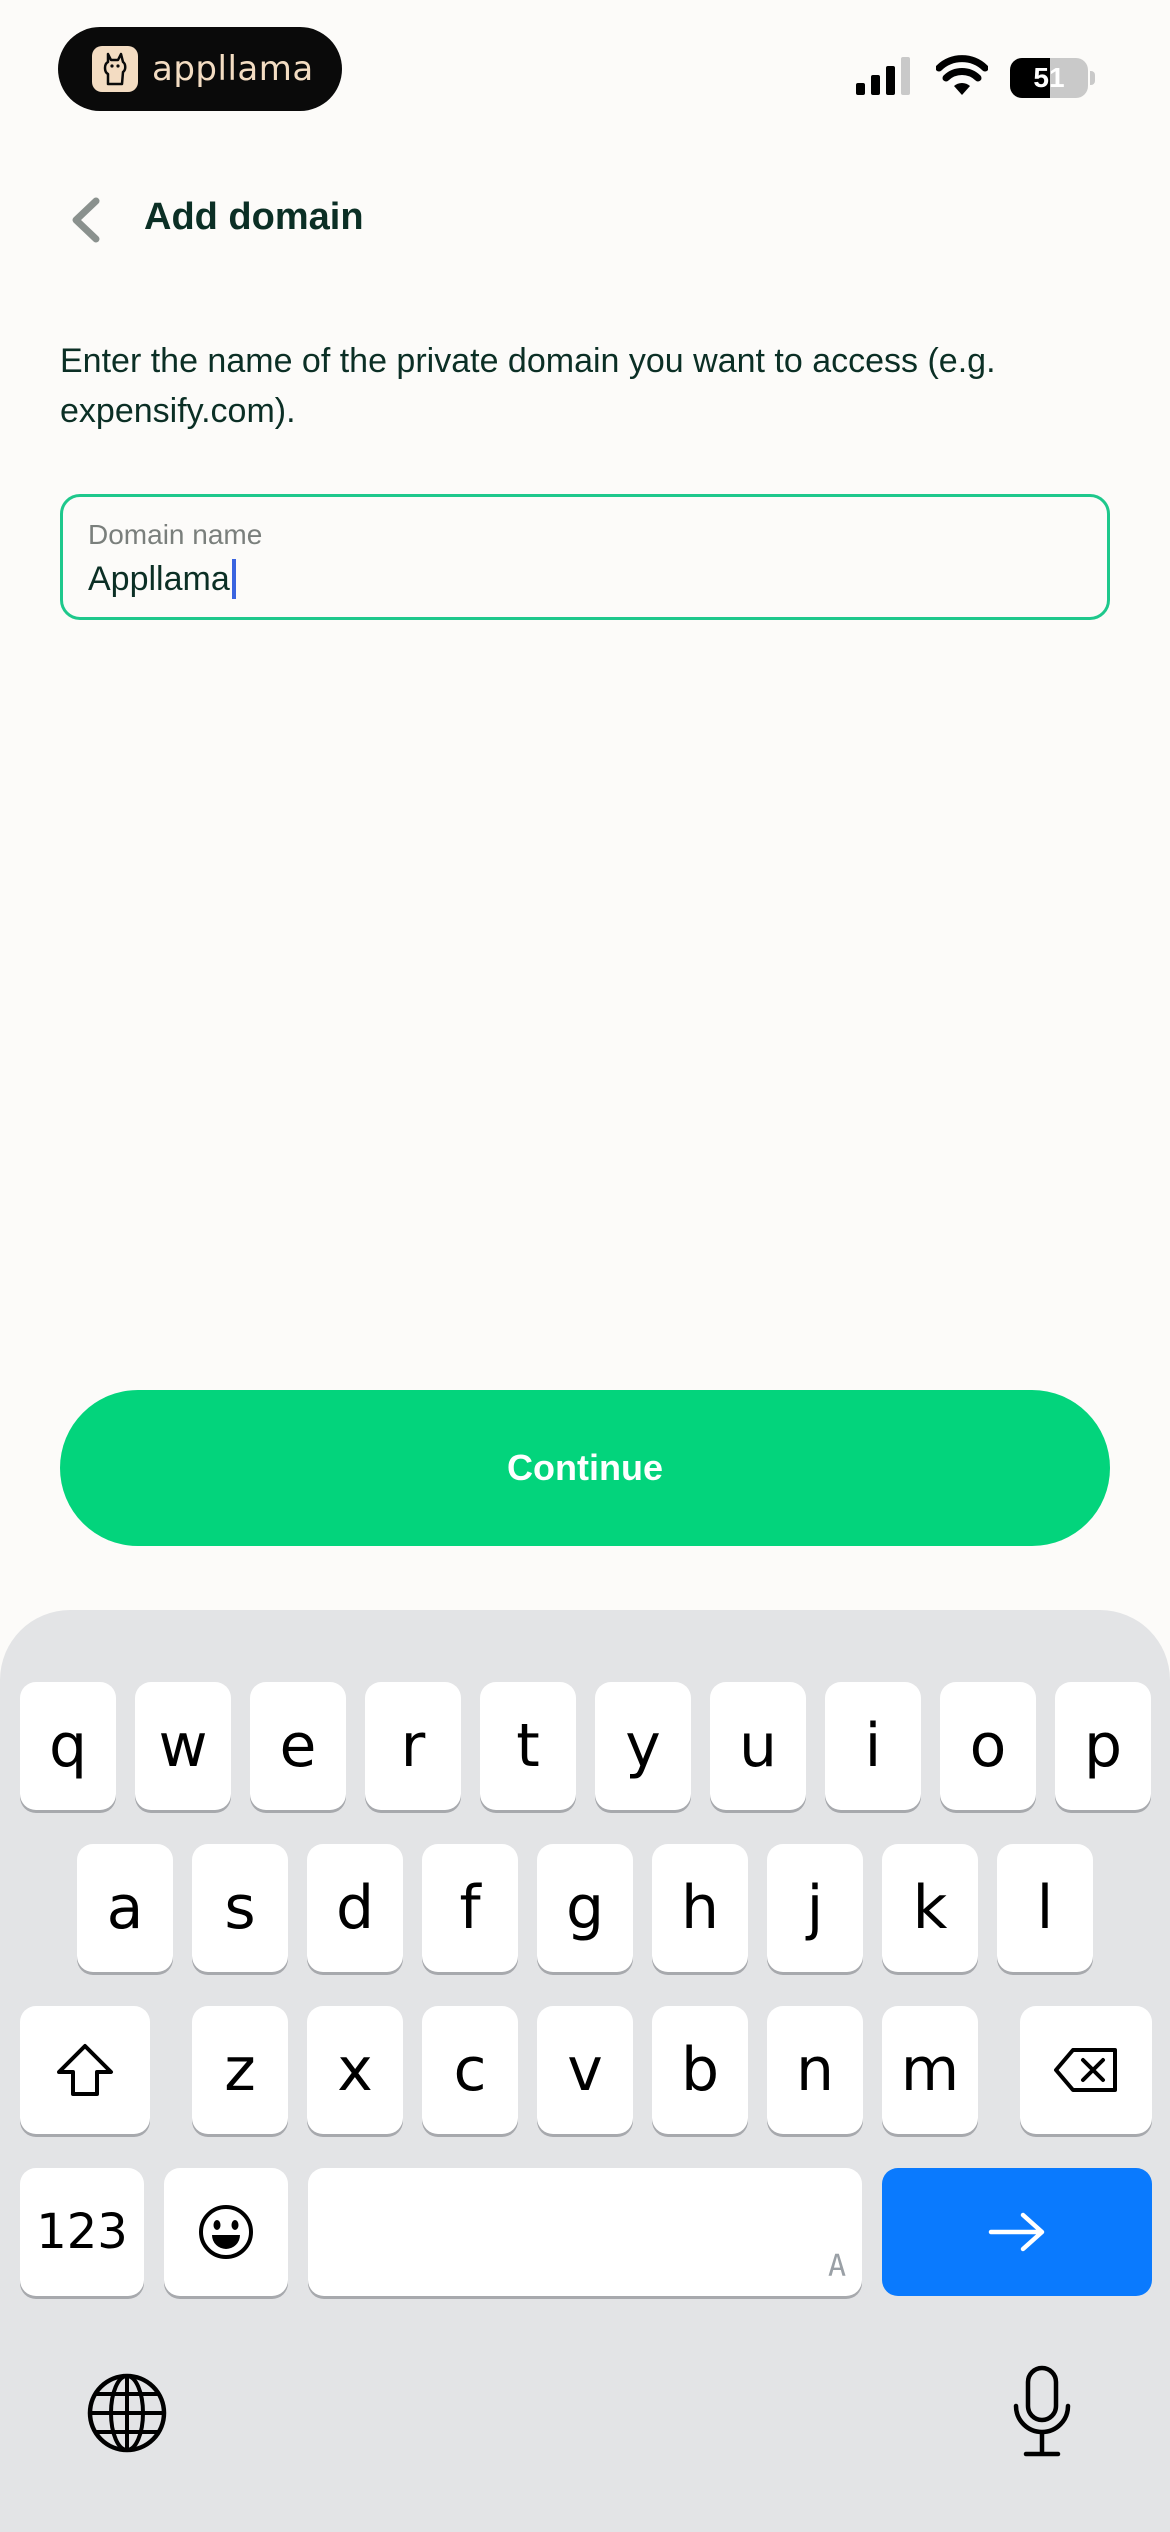 Image resolution: width=1170 pixels, height=2532 pixels. Describe the element at coordinates (1042, 2412) in the screenshot. I see `microphone-icon` at that location.